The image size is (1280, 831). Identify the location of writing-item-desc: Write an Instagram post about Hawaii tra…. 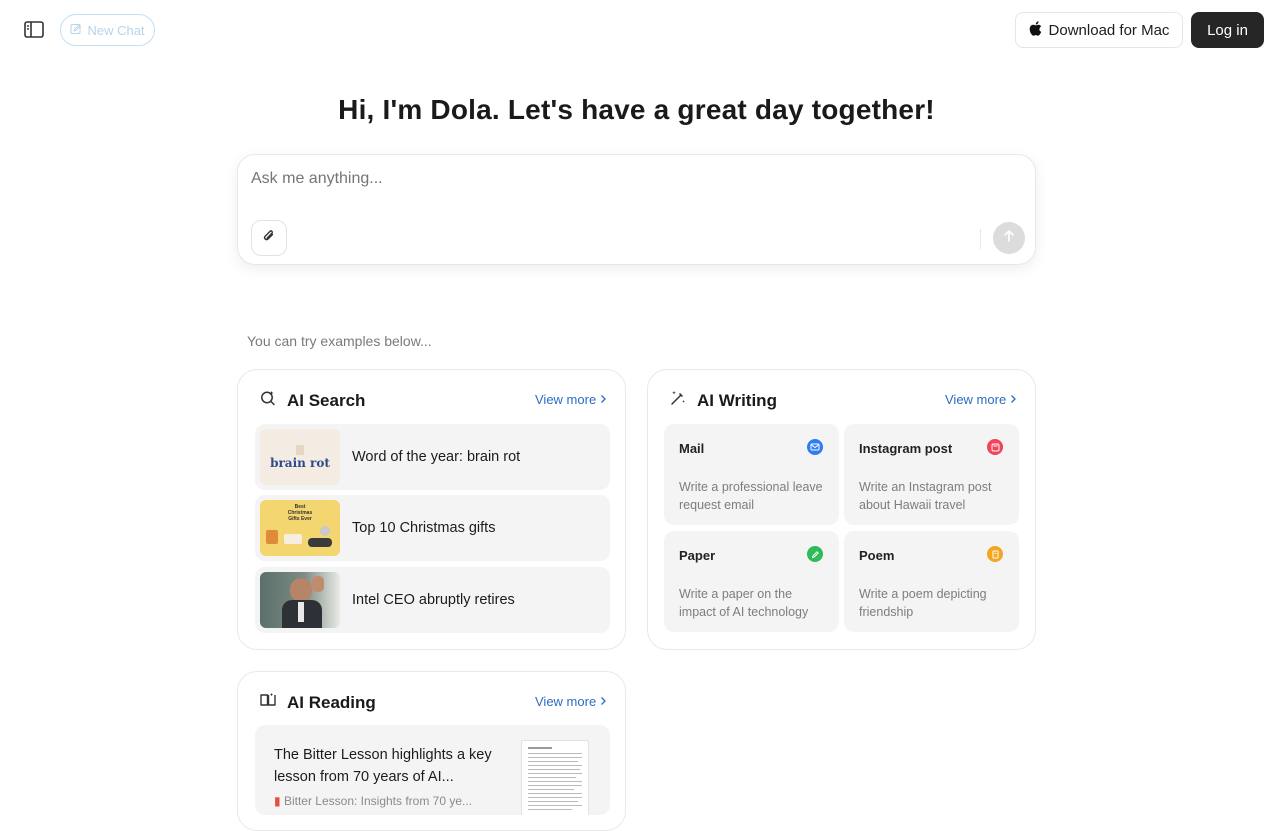
(925, 496).